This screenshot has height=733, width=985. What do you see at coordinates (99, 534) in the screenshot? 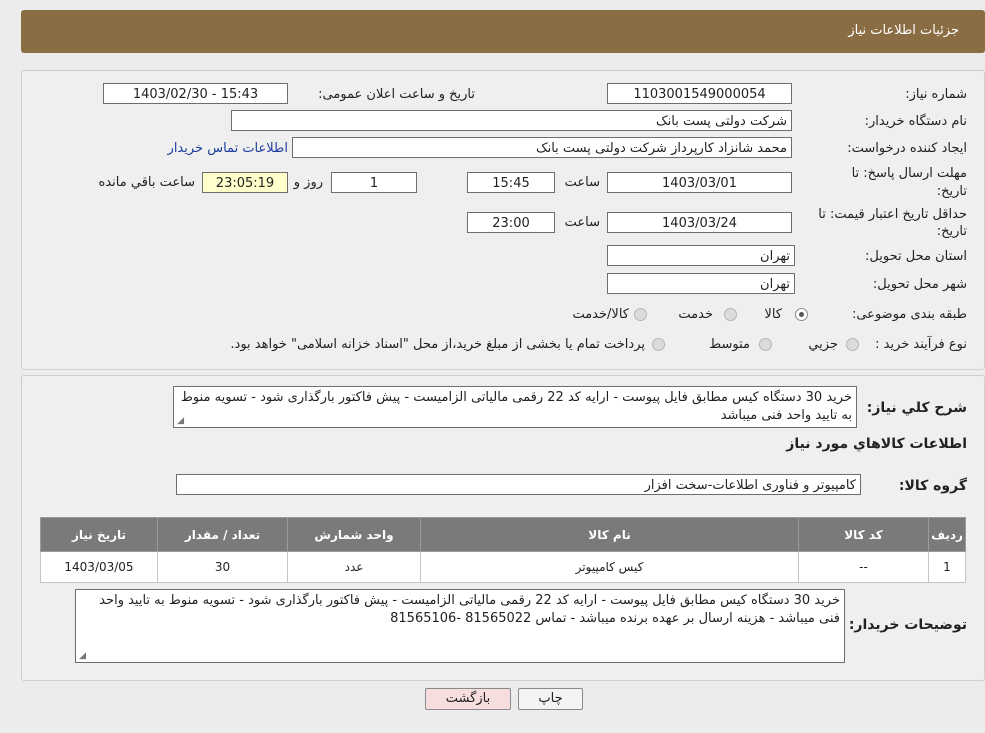
I see `col-need-date: تاریخ نیاز` at bounding box center [99, 534].